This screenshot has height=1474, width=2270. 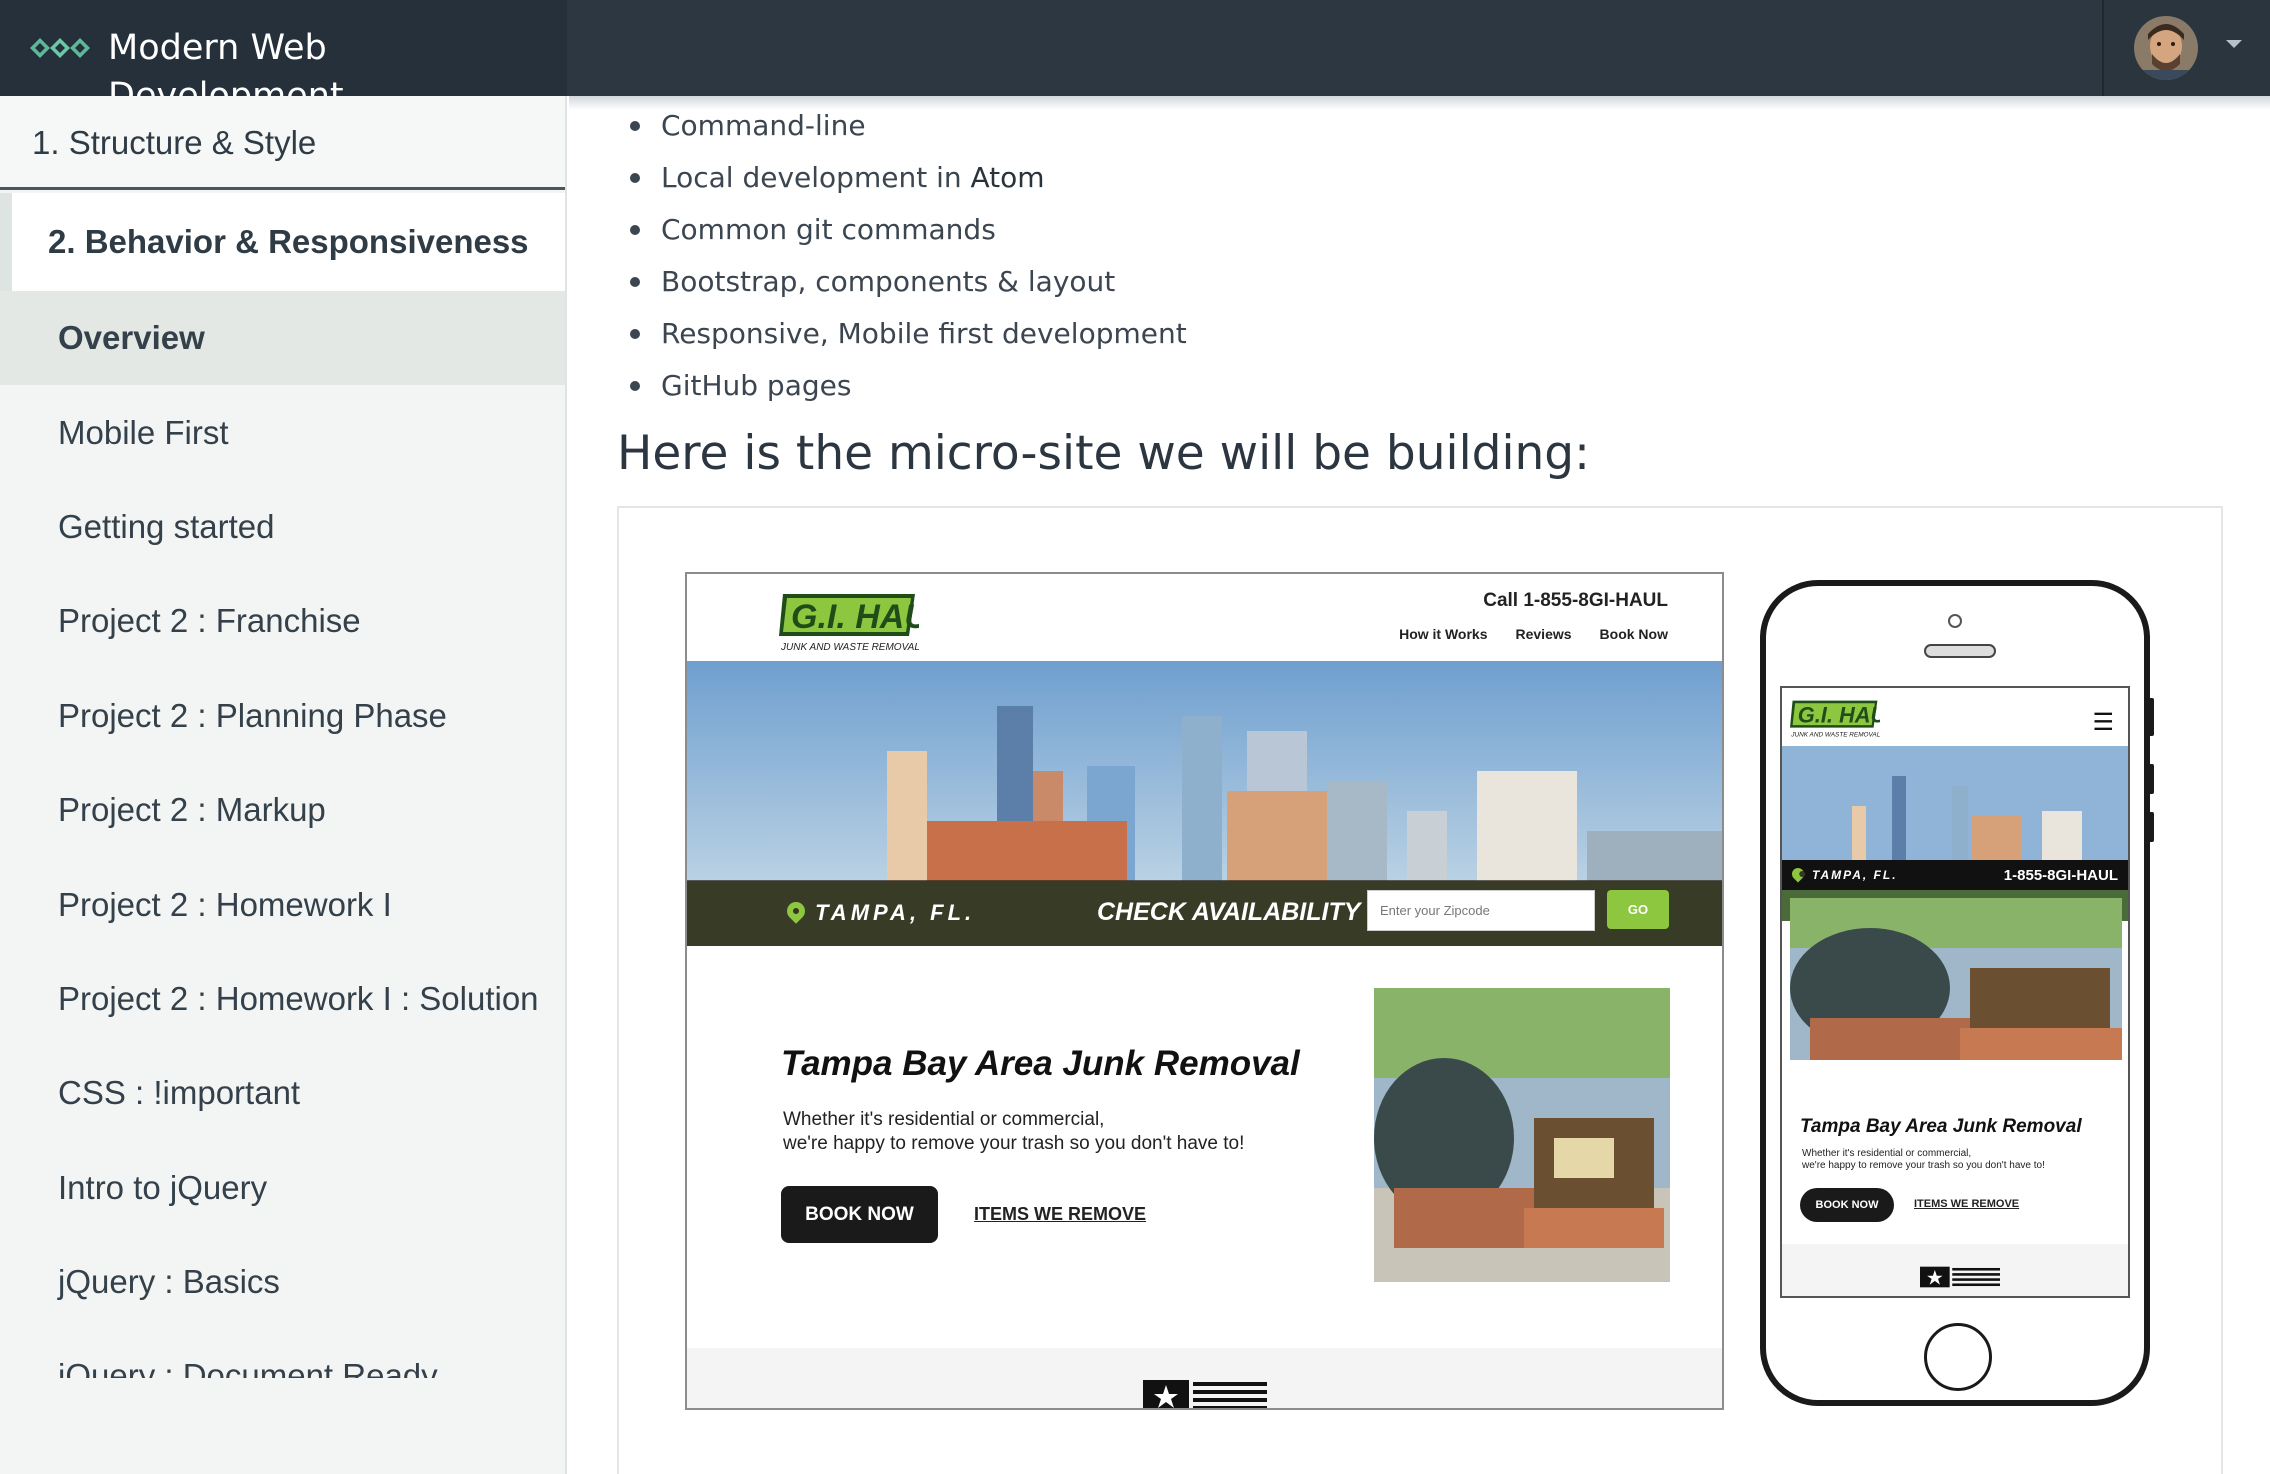 What do you see at coordinates (1481, 910) in the screenshot?
I see `zipcode-field: Enter your Zipcode` at bounding box center [1481, 910].